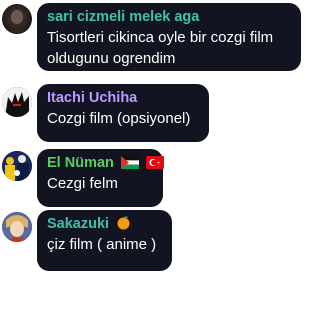  I want to click on message-bubble: Sakazuki çiz film ( anime ), so click(104, 240).